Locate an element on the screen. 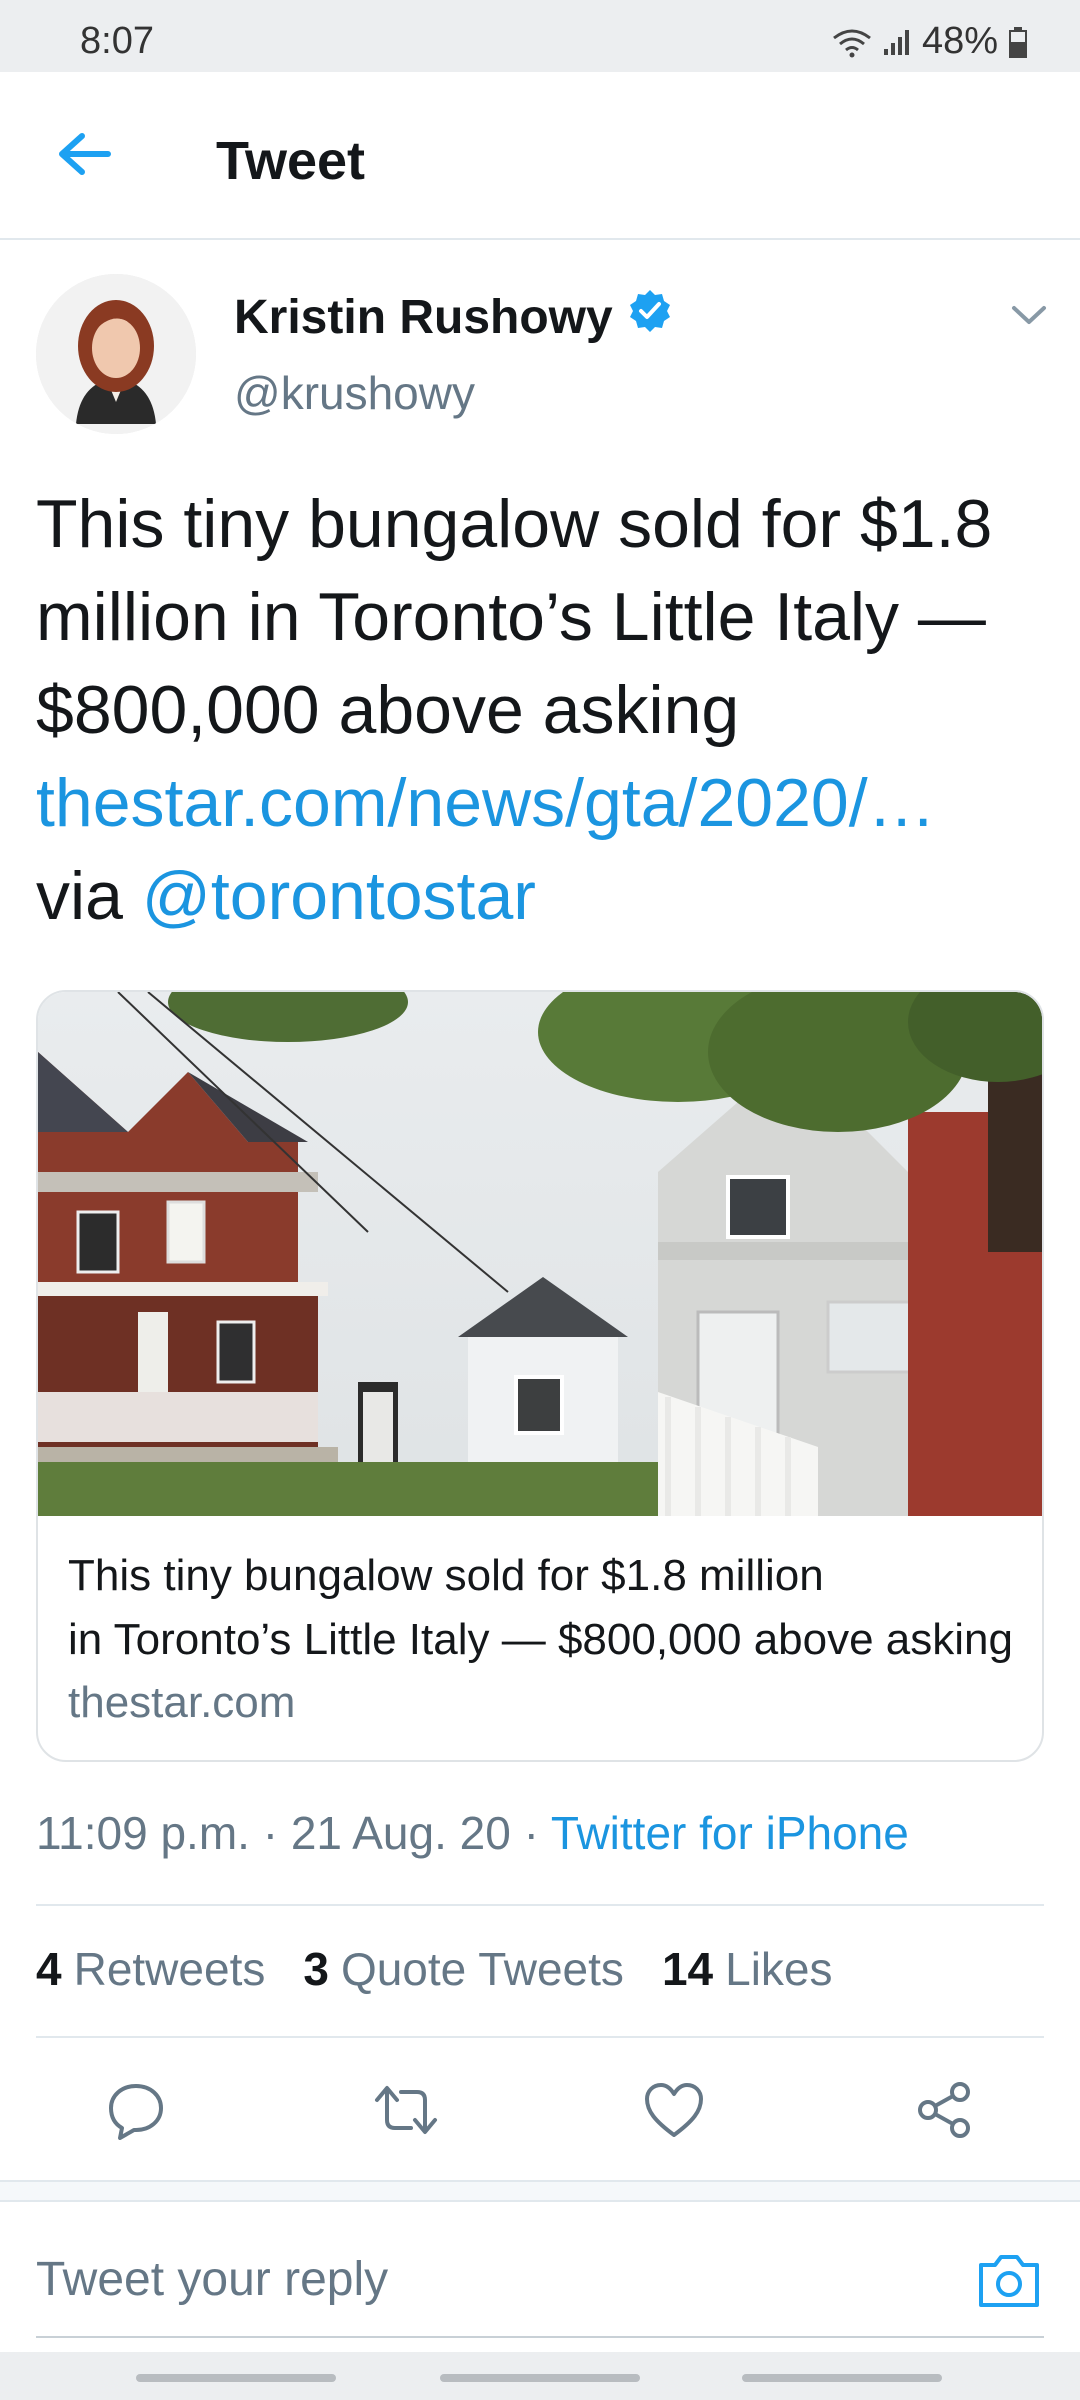 This screenshot has height=2400, width=1080. camera-icon is located at coordinates (1009, 2282).